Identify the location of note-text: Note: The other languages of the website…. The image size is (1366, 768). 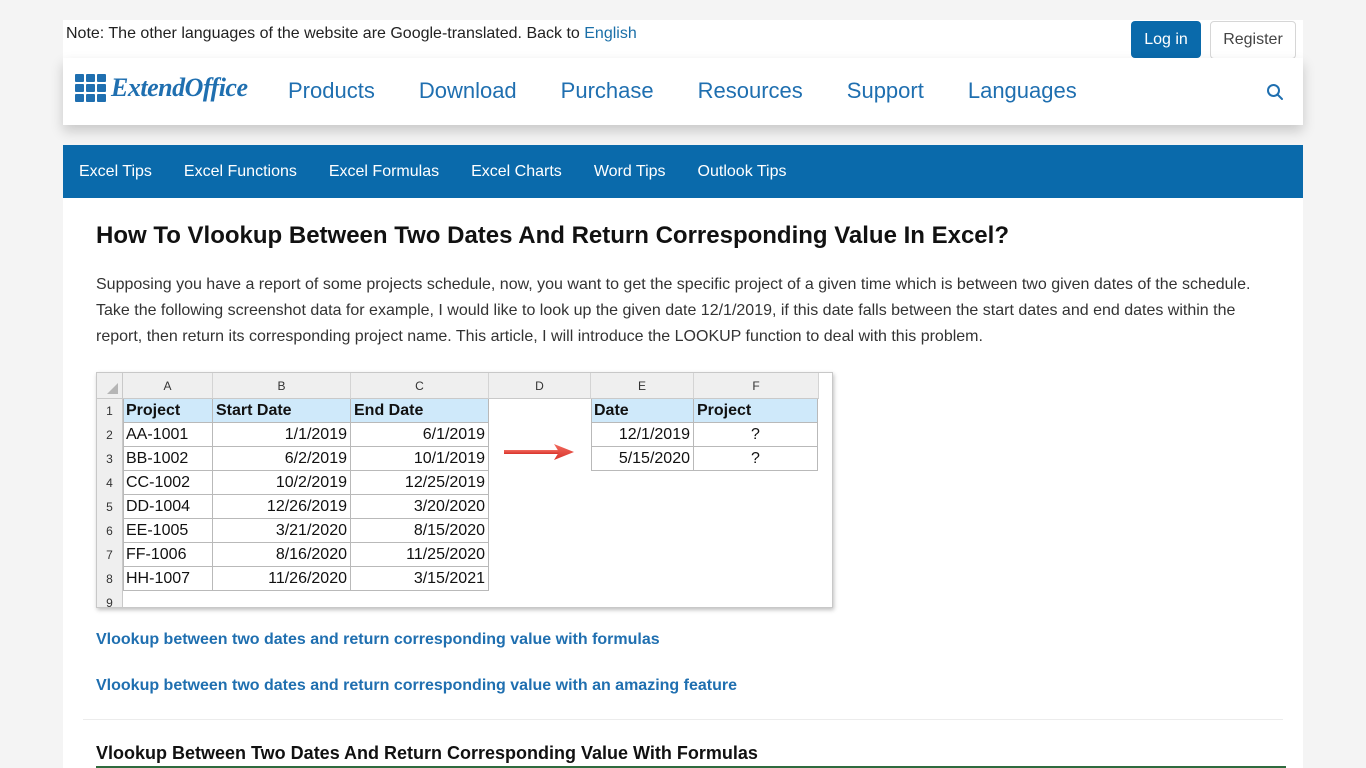
(325, 33).